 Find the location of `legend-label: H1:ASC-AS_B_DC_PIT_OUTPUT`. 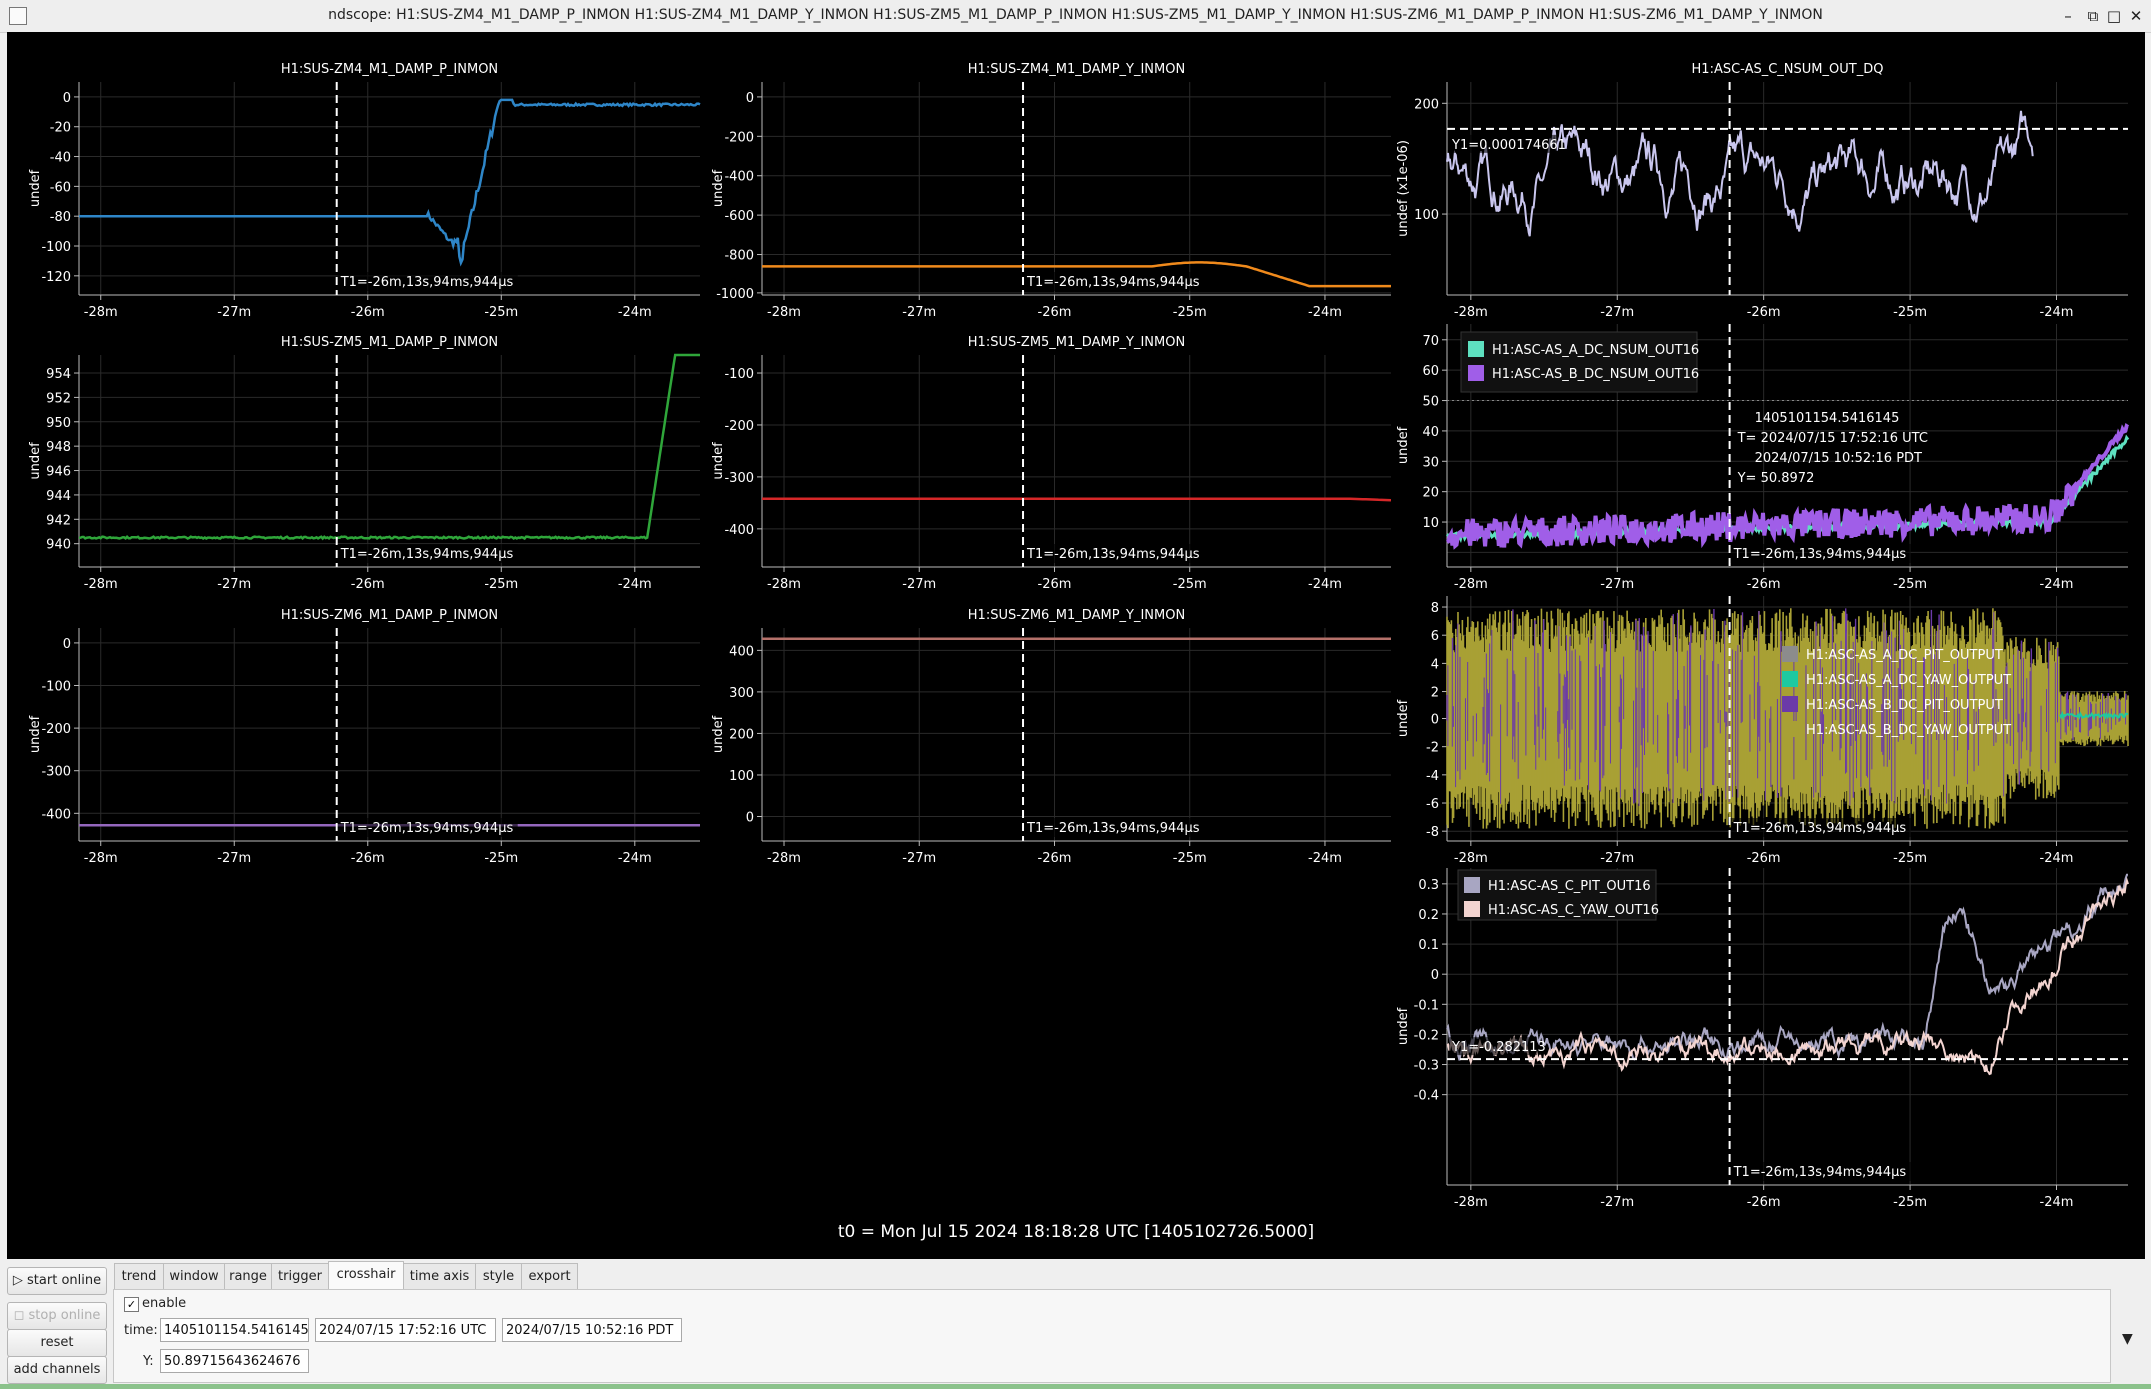

legend-label: H1:ASC-AS_B_DC_PIT_OUTPUT is located at coordinates (1904, 705).